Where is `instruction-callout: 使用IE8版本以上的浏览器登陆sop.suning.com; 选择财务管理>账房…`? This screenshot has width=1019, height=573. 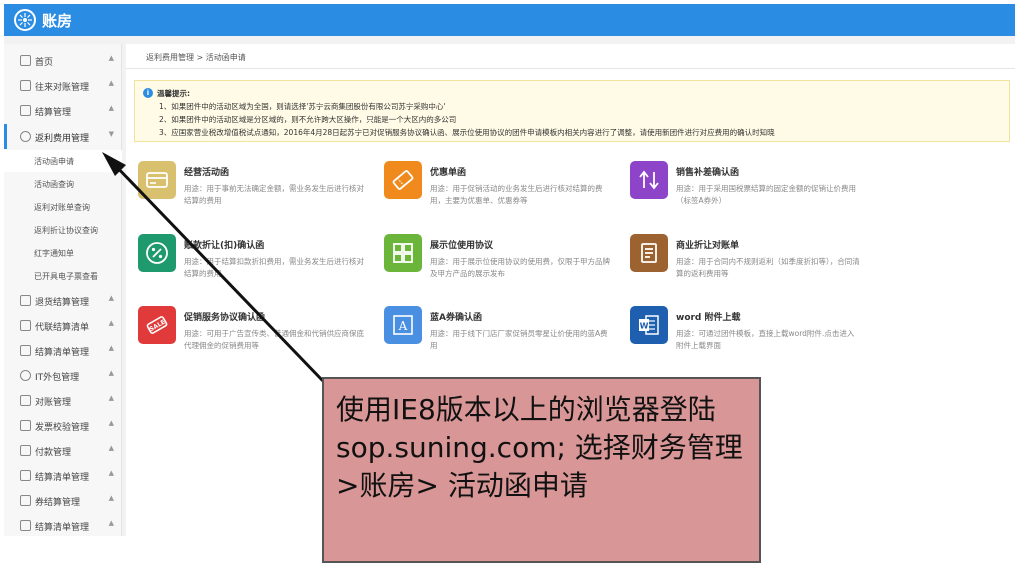 instruction-callout: 使用IE8版本以上的浏览器登陆sop.suning.com; 选择财务管理>账房… is located at coordinates (541, 470).